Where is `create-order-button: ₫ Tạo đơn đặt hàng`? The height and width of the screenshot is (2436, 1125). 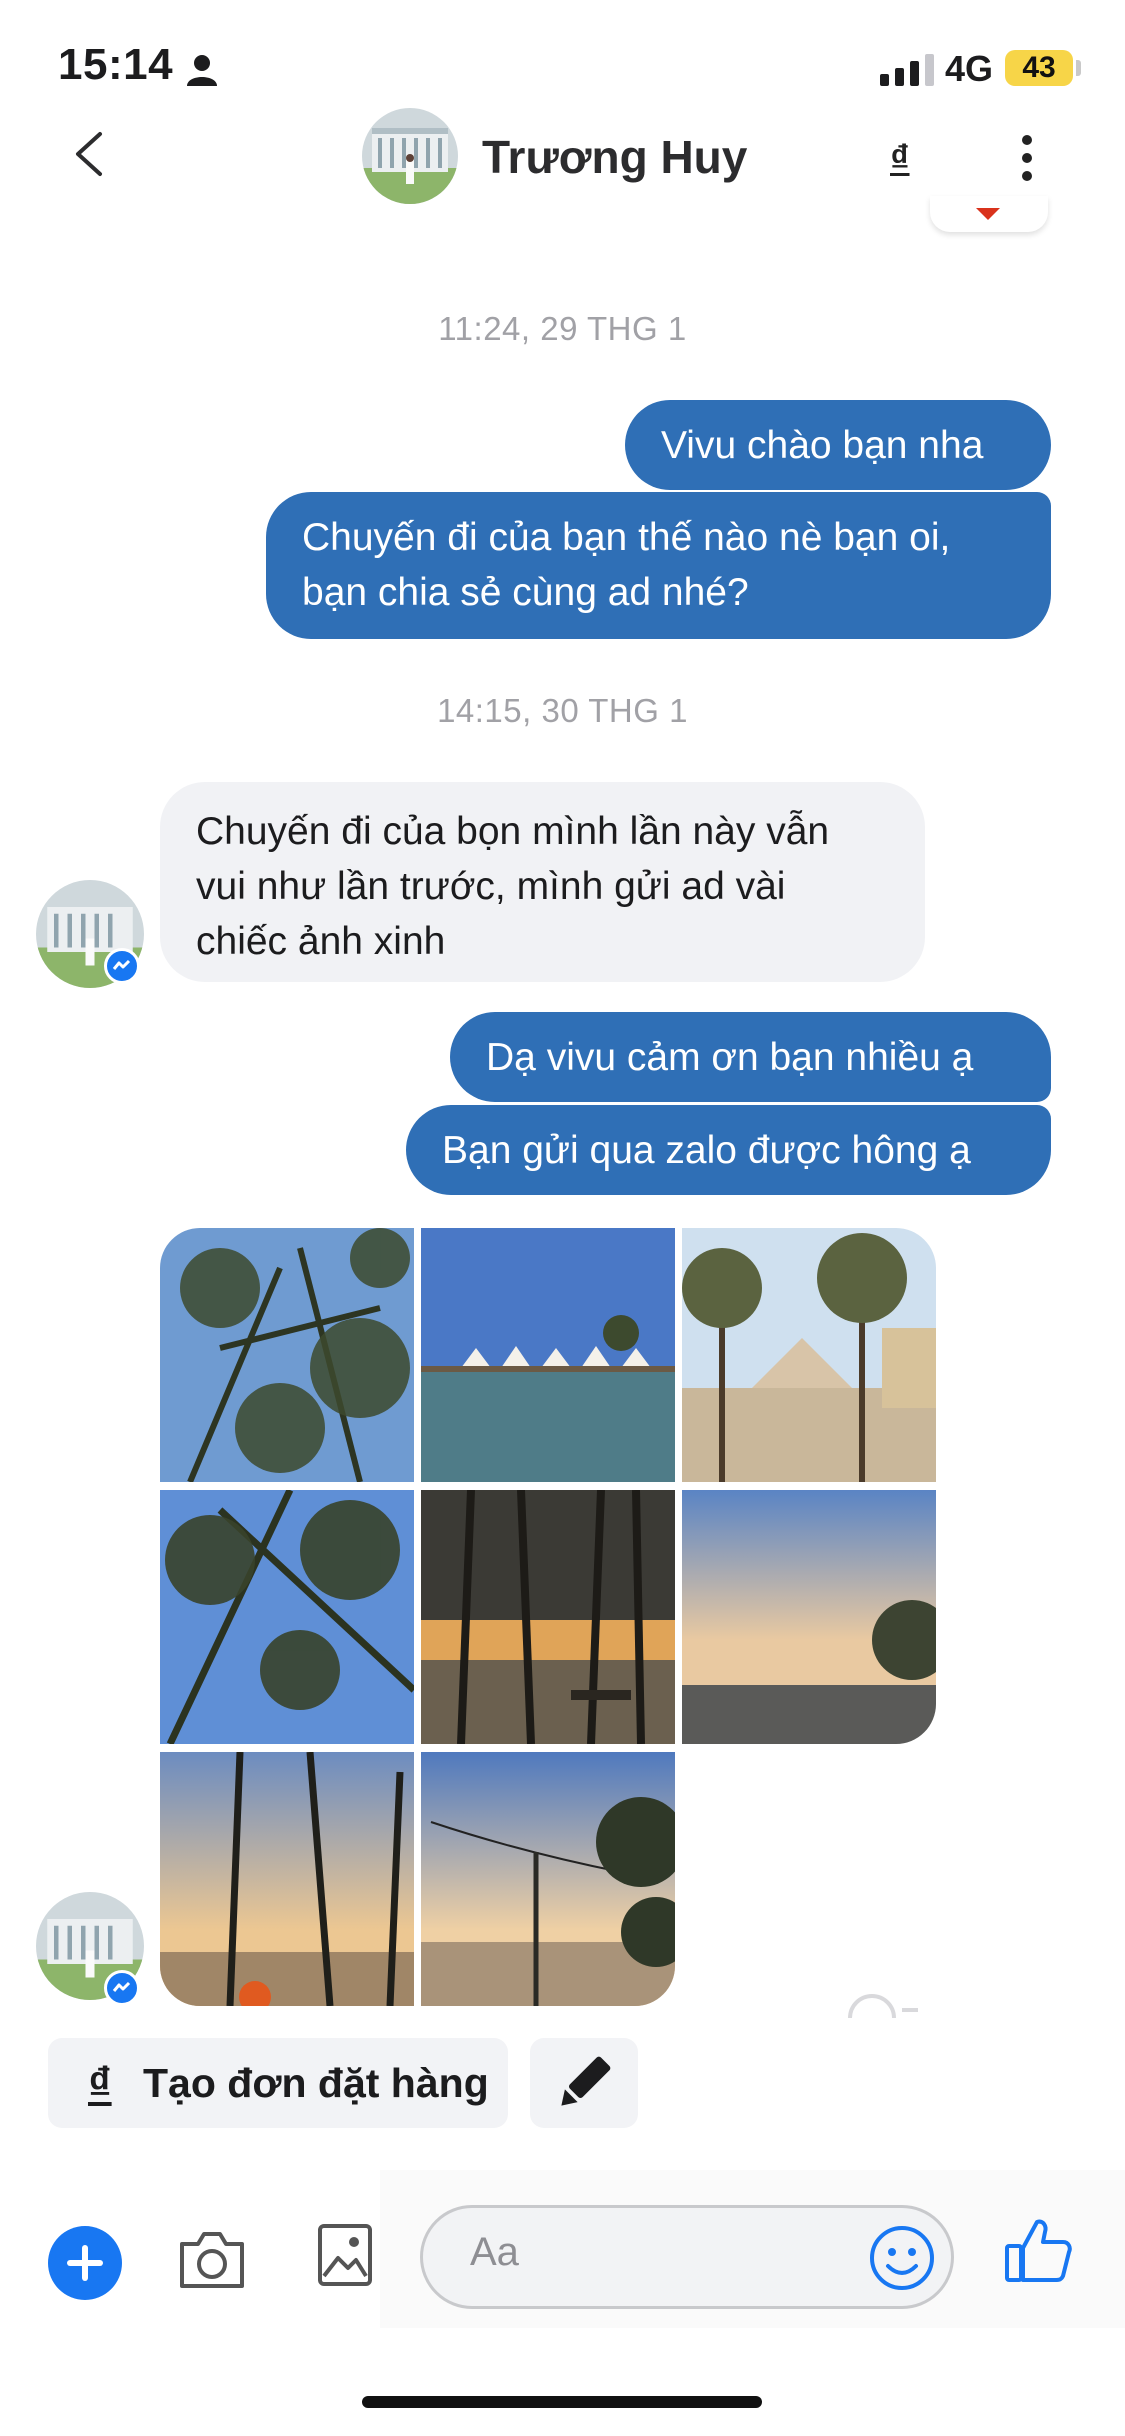 create-order-button: ₫ Tạo đơn đặt hàng is located at coordinates (278, 2083).